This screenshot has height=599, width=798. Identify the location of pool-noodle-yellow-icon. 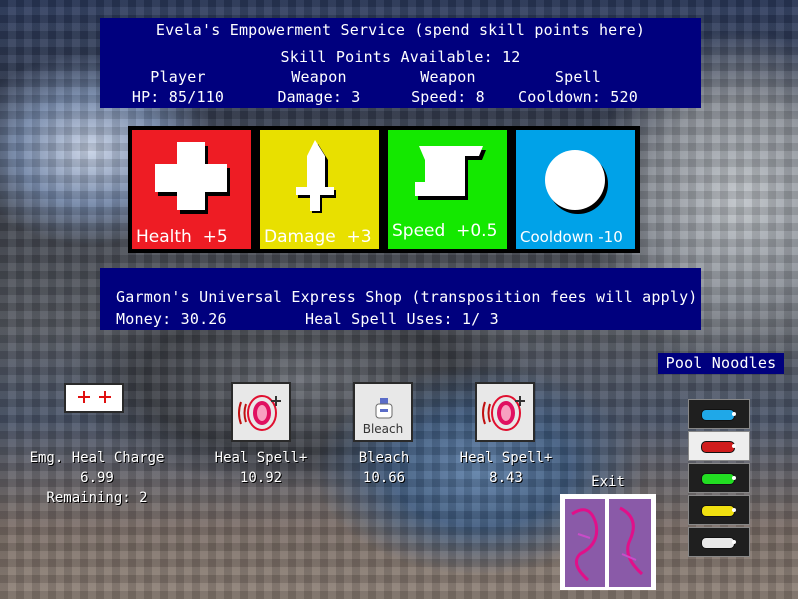
(718, 511).